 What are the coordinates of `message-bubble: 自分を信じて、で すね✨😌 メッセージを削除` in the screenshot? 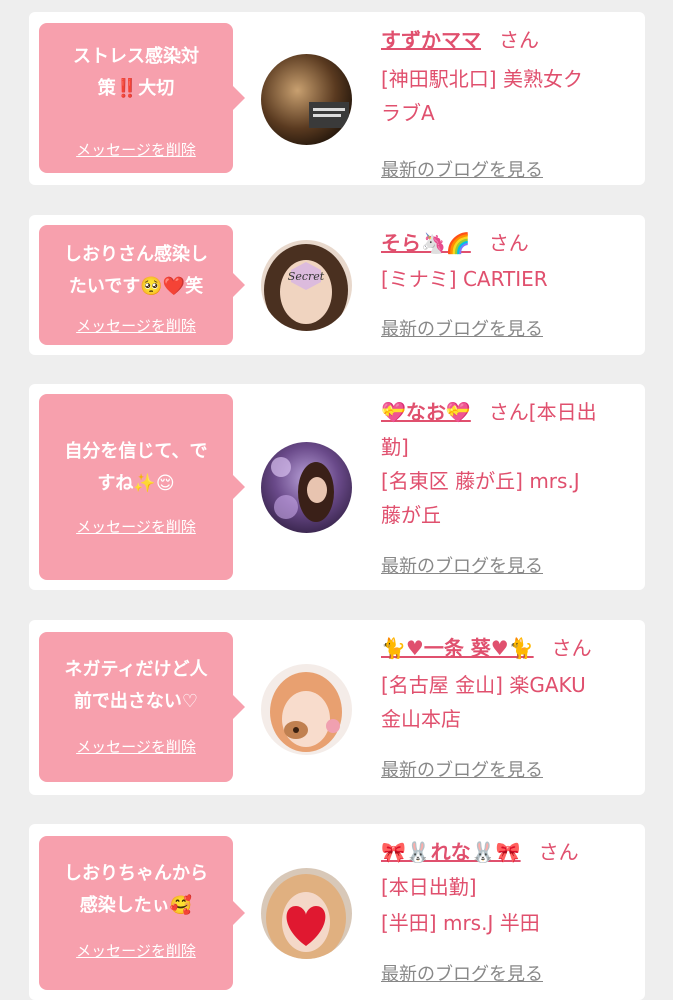 It's located at (142, 487).